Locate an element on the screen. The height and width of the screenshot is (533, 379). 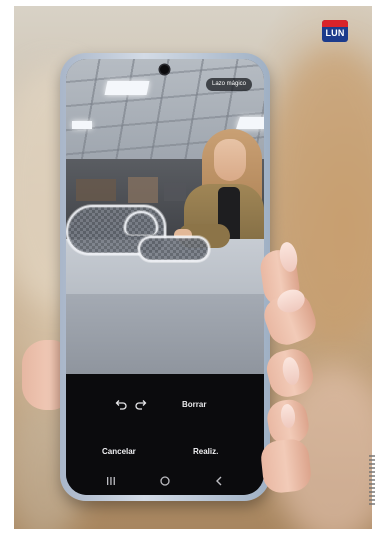
done-button: Realiz. is located at coordinates (205, 451).